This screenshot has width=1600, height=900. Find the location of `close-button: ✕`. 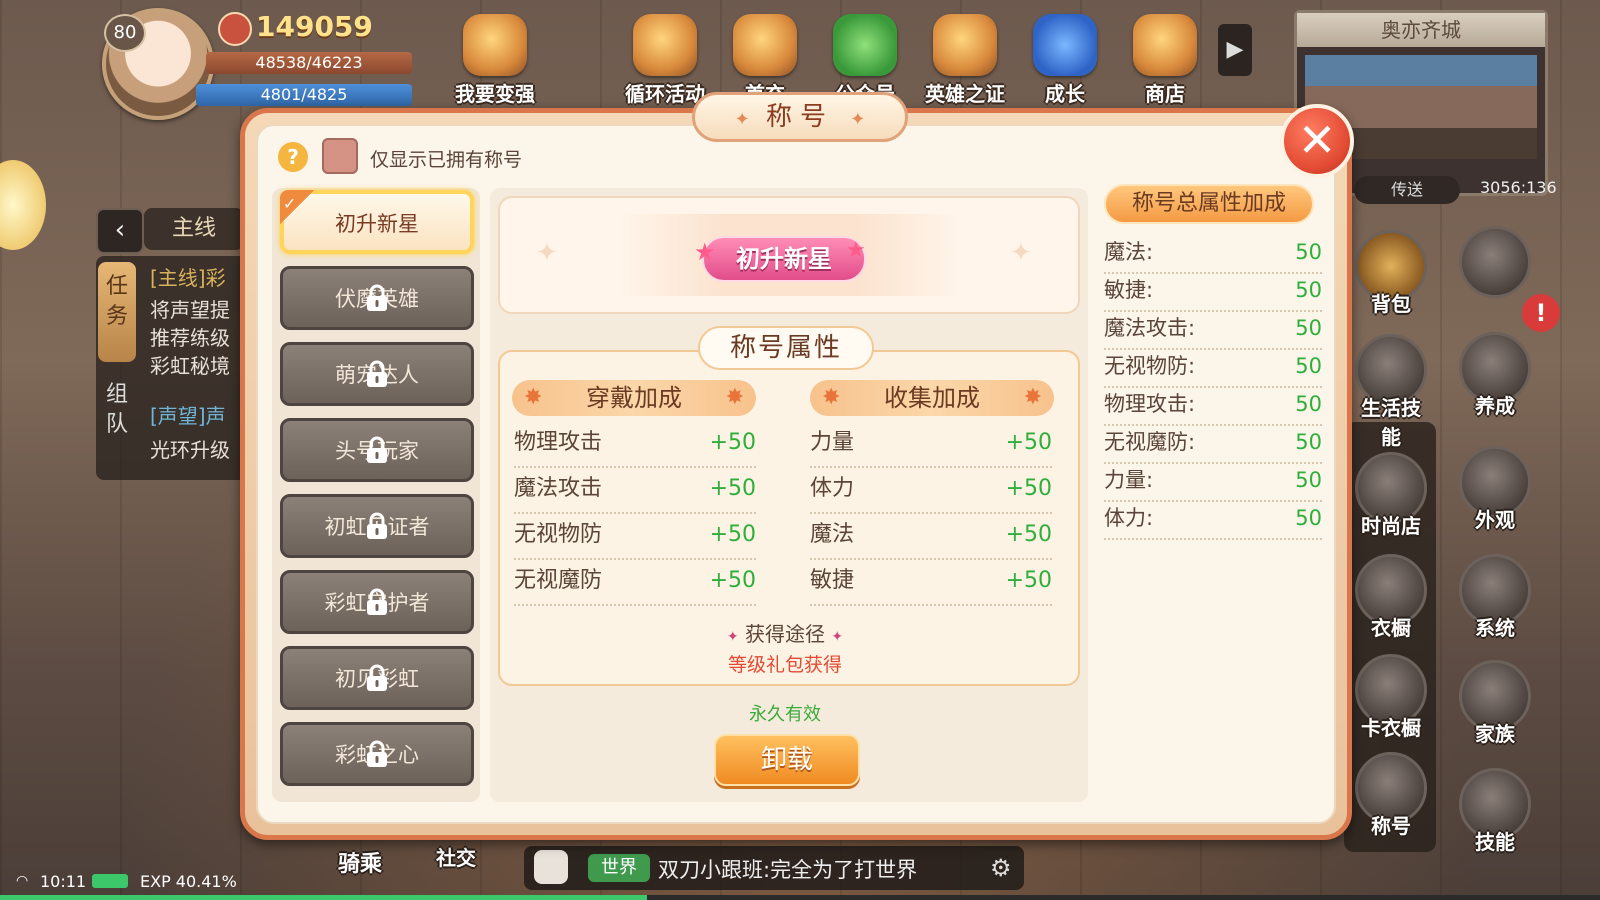

close-button: ✕ is located at coordinates (1317, 141).